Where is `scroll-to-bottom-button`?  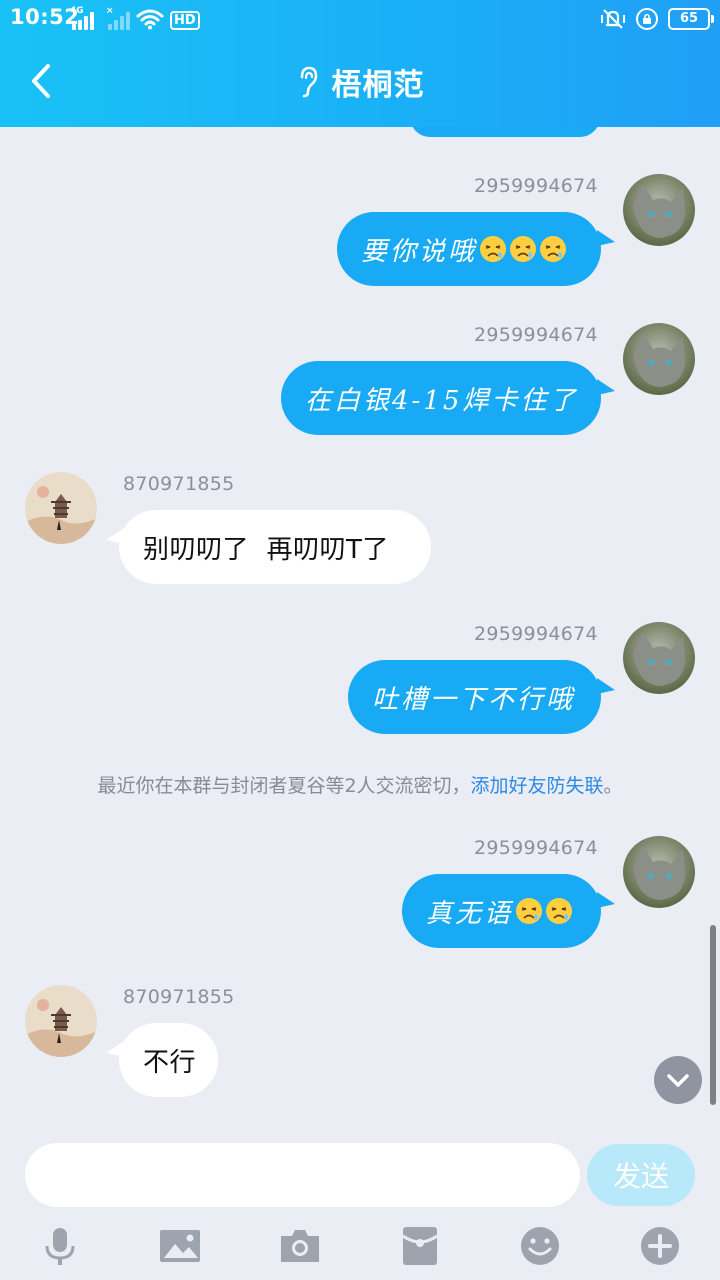
scroll-to-bottom-button is located at coordinates (678, 1080).